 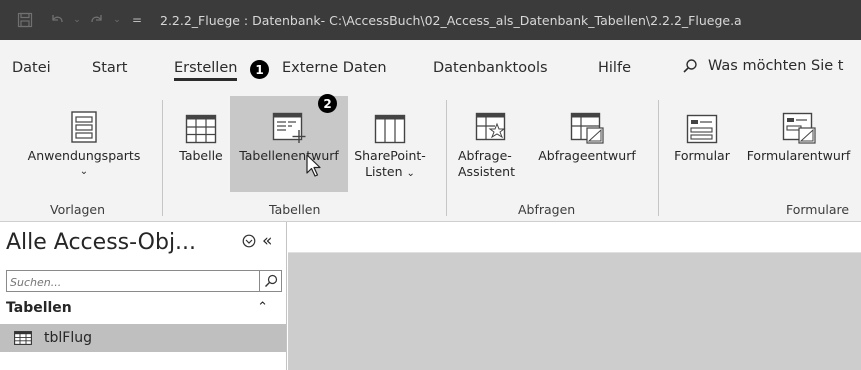 What do you see at coordinates (31, 68) in the screenshot?
I see `tab-datei: Datei` at bounding box center [31, 68].